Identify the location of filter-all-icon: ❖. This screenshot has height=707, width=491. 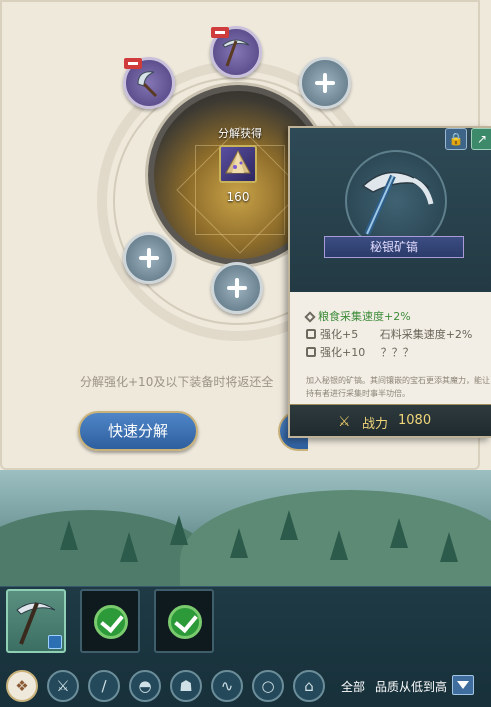
(22, 686).